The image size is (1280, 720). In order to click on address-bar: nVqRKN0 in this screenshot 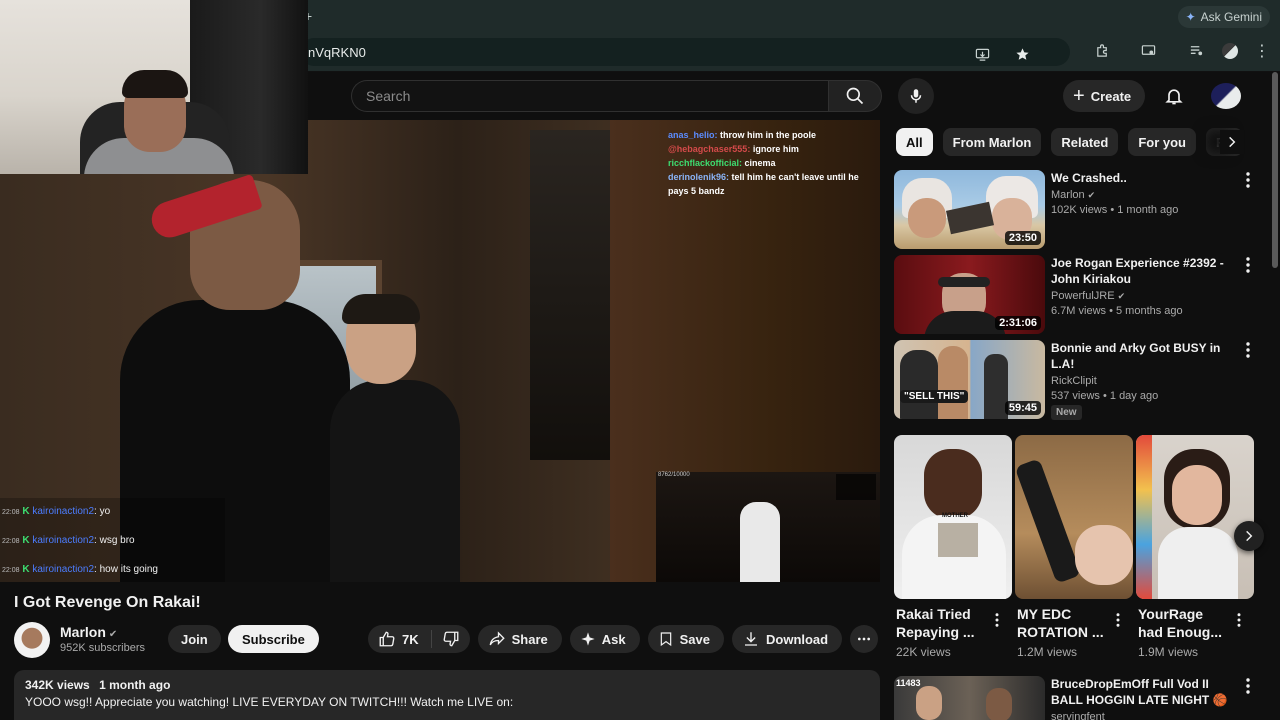, I will do `click(685, 52)`.